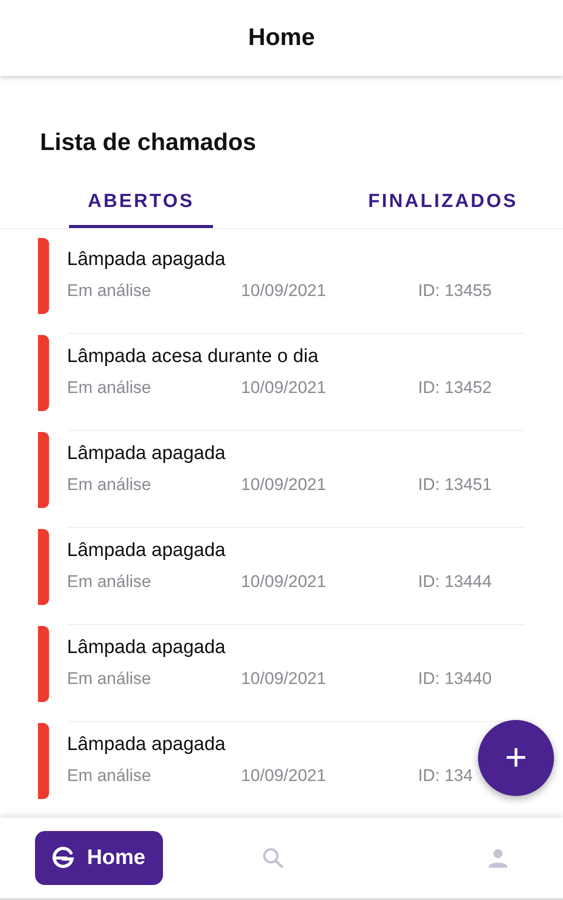 The image size is (563, 900). What do you see at coordinates (388, 203) in the screenshot?
I see `tab: FINALIZADOS` at bounding box center [388, 203].